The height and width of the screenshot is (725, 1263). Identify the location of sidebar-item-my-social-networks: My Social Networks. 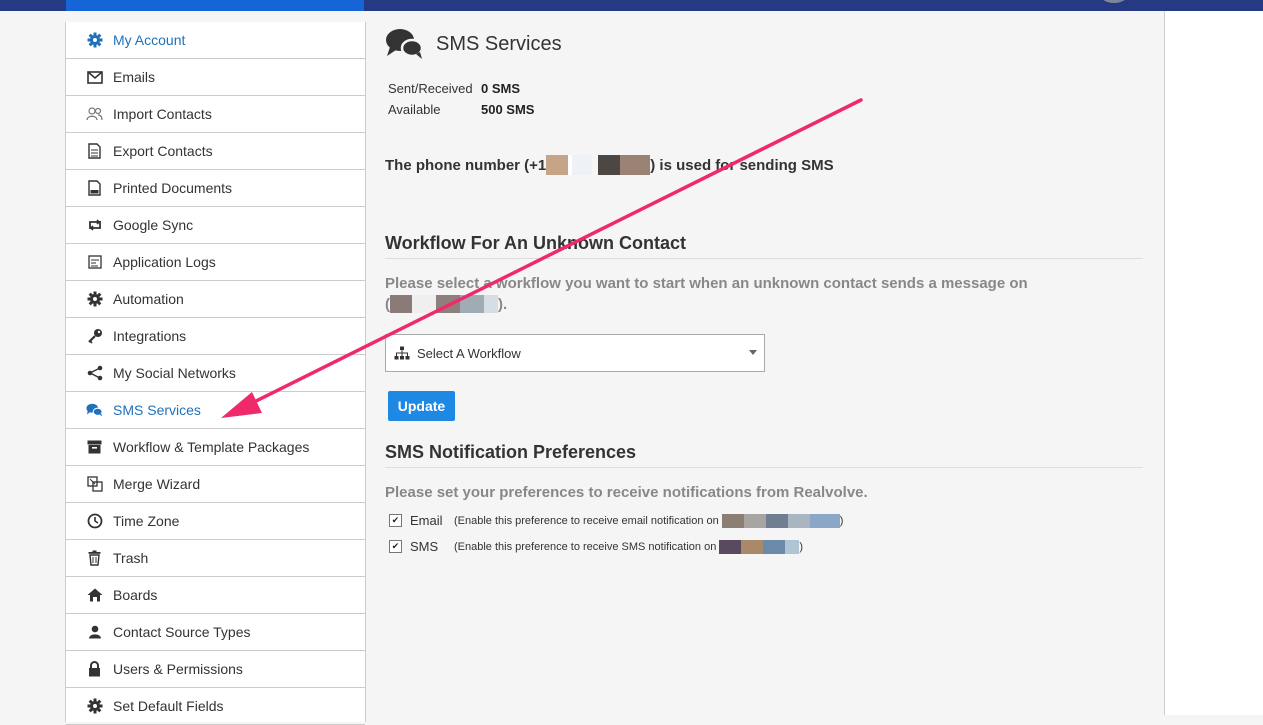
(215, 373).